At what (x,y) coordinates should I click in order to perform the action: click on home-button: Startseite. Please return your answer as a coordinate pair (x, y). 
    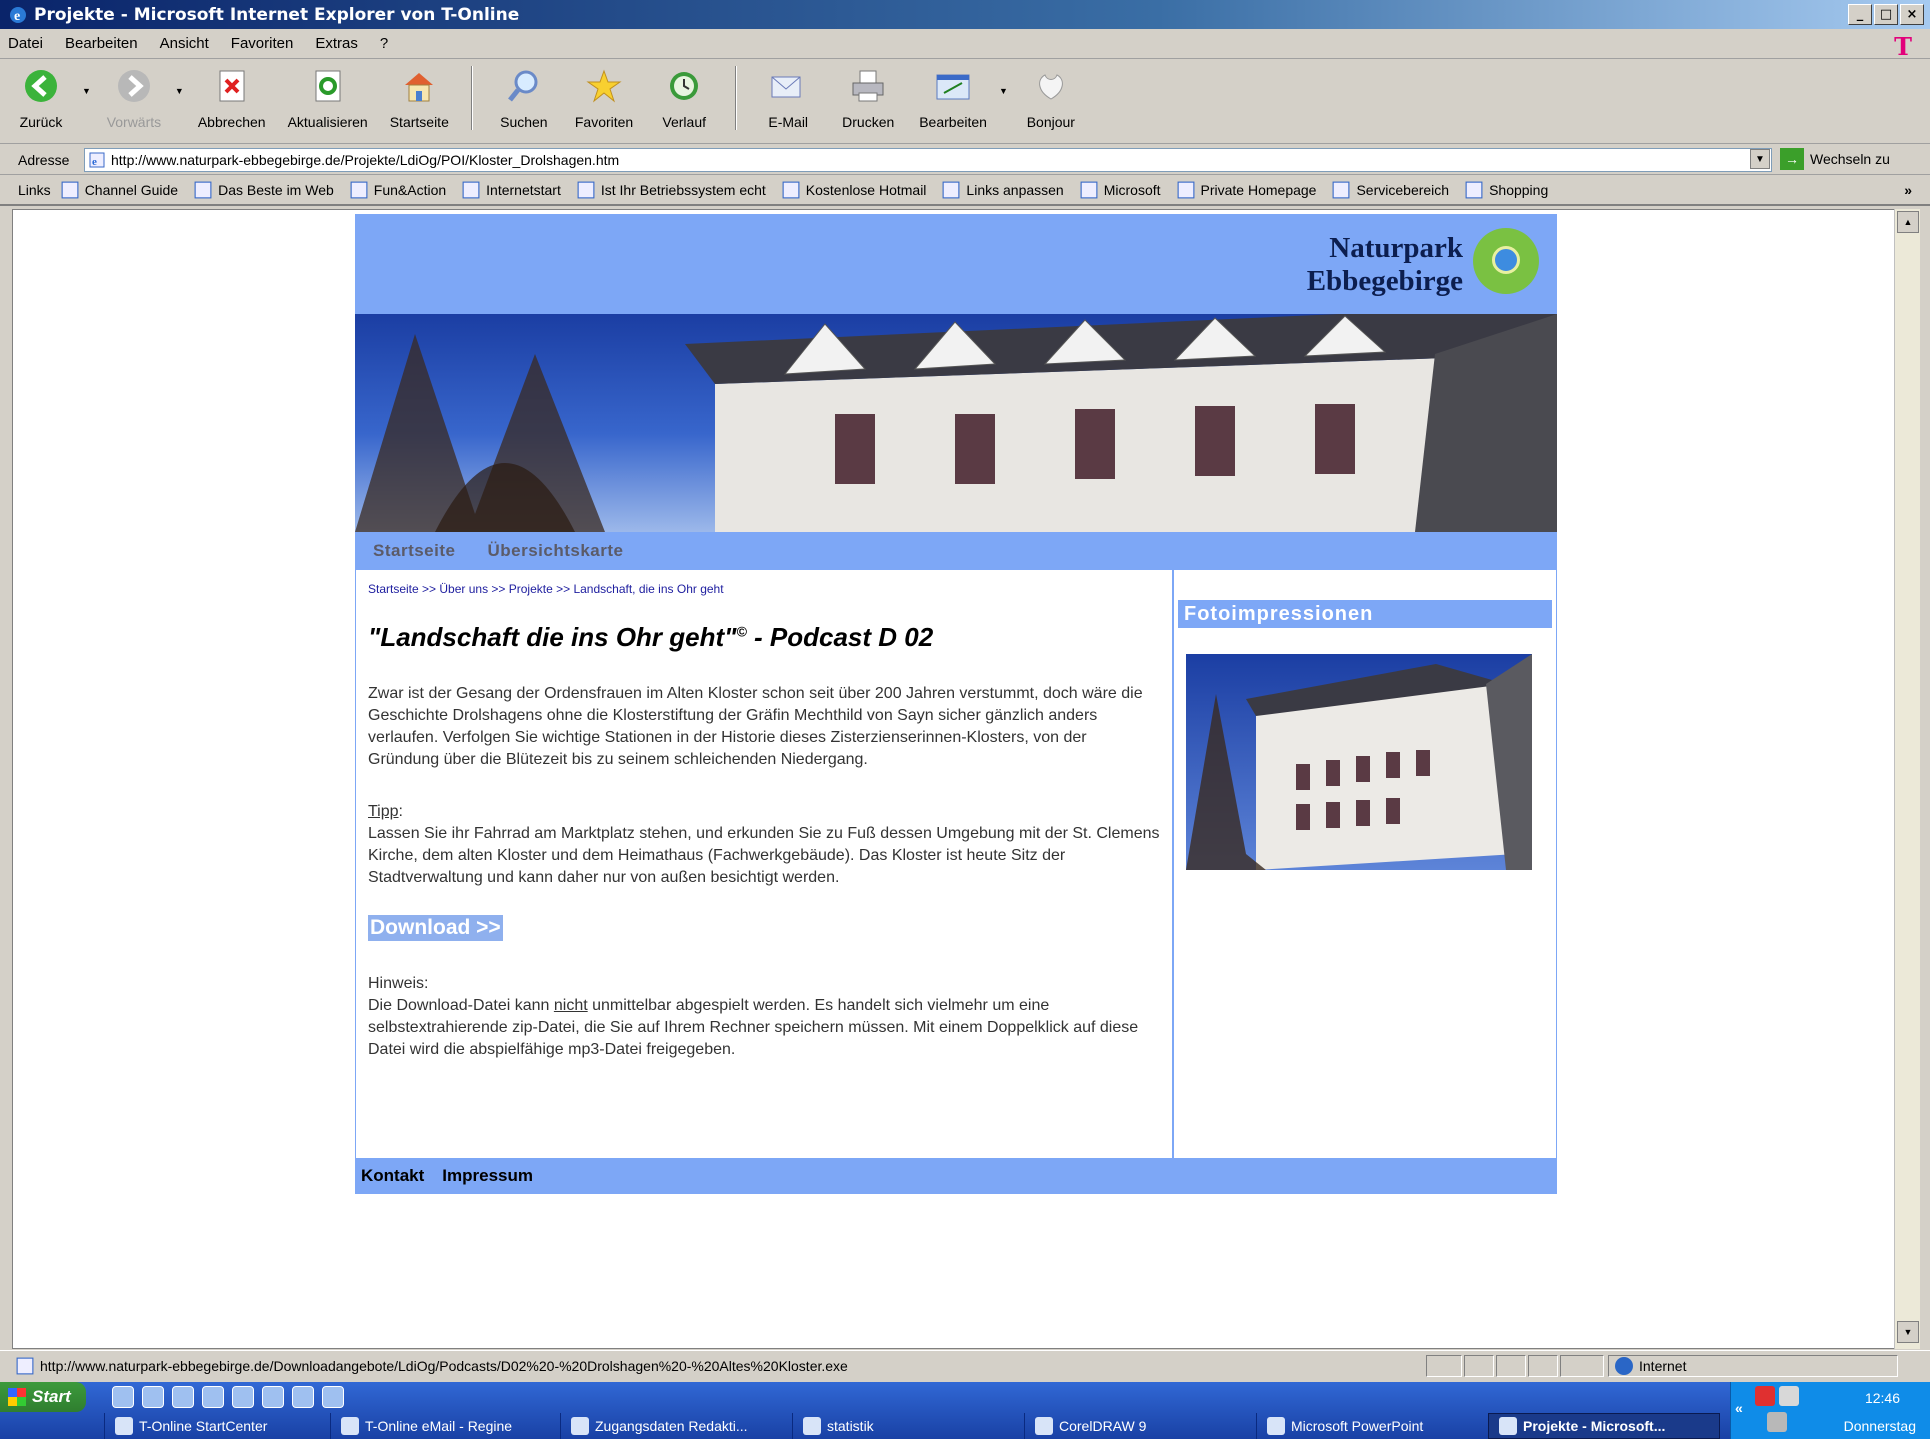
    Looking at the image, I should click on (419, 98).